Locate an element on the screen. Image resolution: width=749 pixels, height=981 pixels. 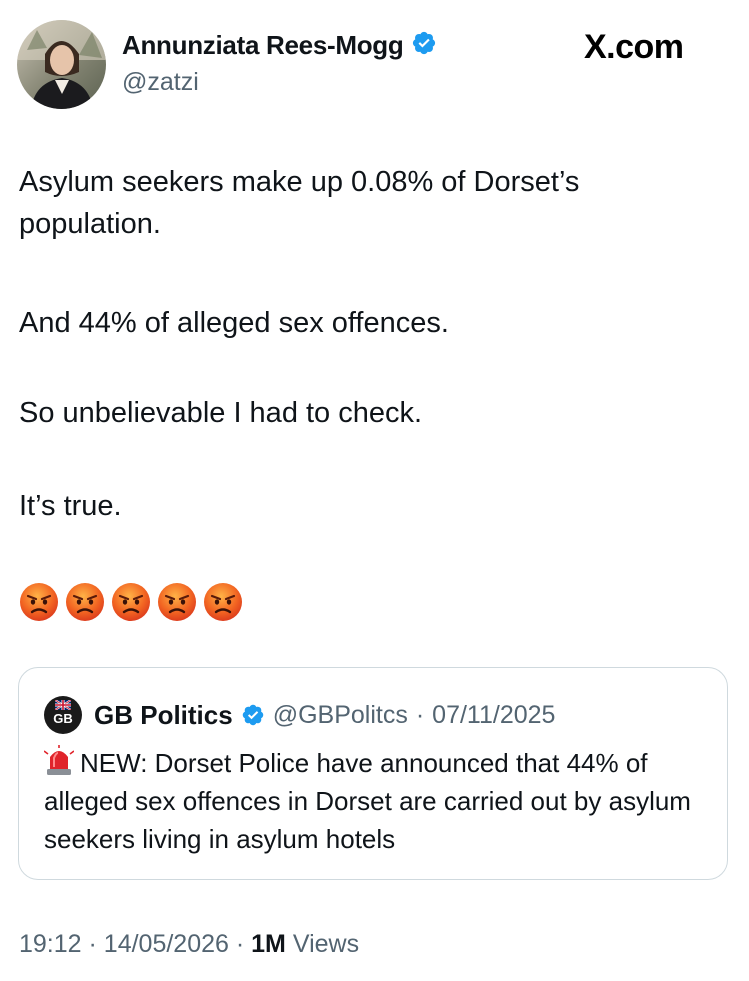
views-label: Views is located at coordinates (326, 944).